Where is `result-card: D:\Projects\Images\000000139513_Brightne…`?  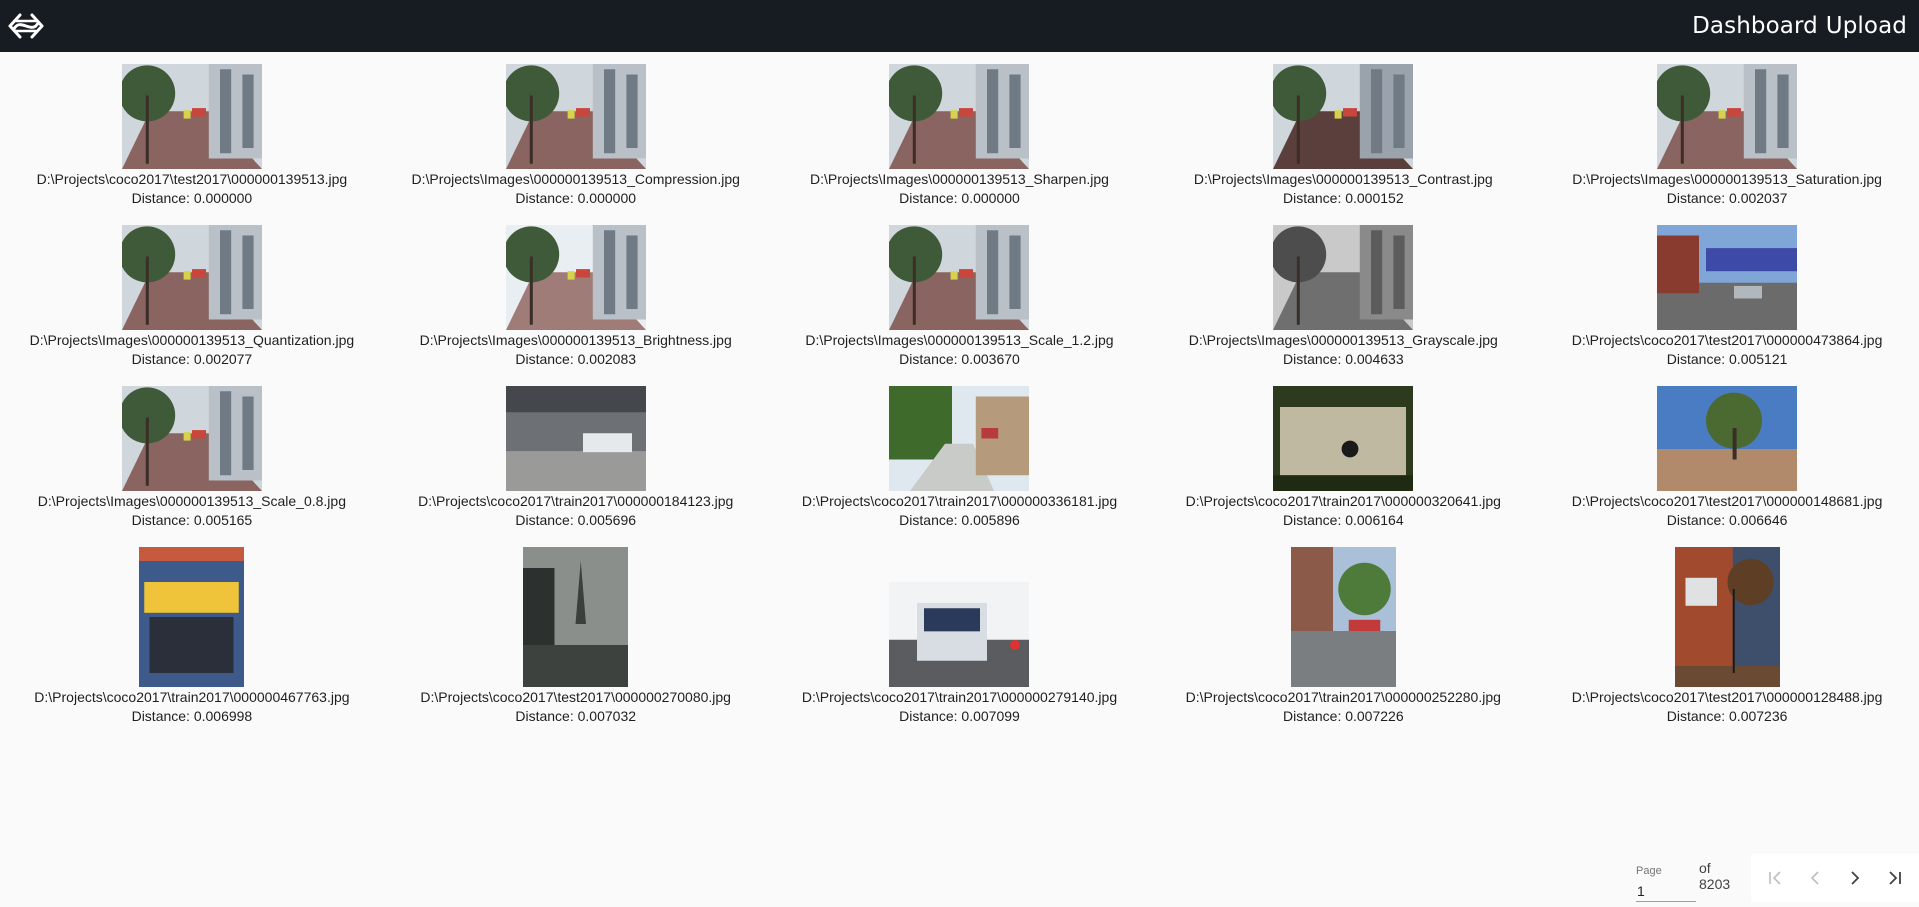
result-card: D:\Projects\Images\000000139513_Brightne… is located at coordinates (576, 293).